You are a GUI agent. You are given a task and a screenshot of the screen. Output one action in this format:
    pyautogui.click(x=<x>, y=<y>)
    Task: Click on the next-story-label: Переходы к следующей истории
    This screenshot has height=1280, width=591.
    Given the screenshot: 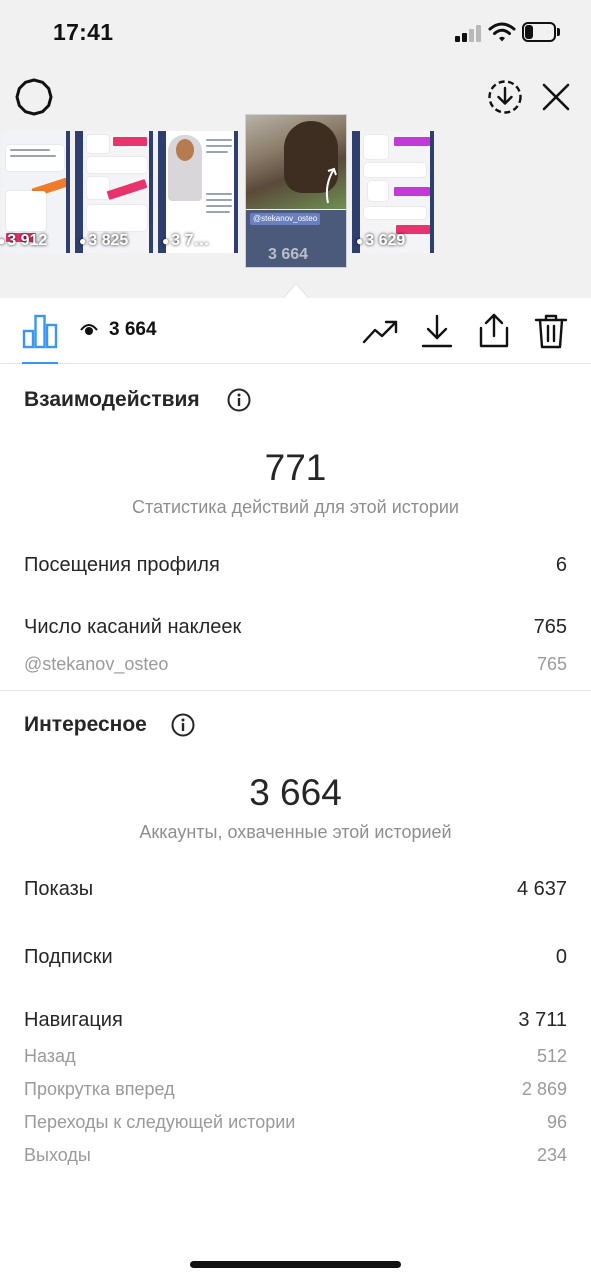 What is the action you would take?
    pyautogui.click(x=160, y=1122)
    